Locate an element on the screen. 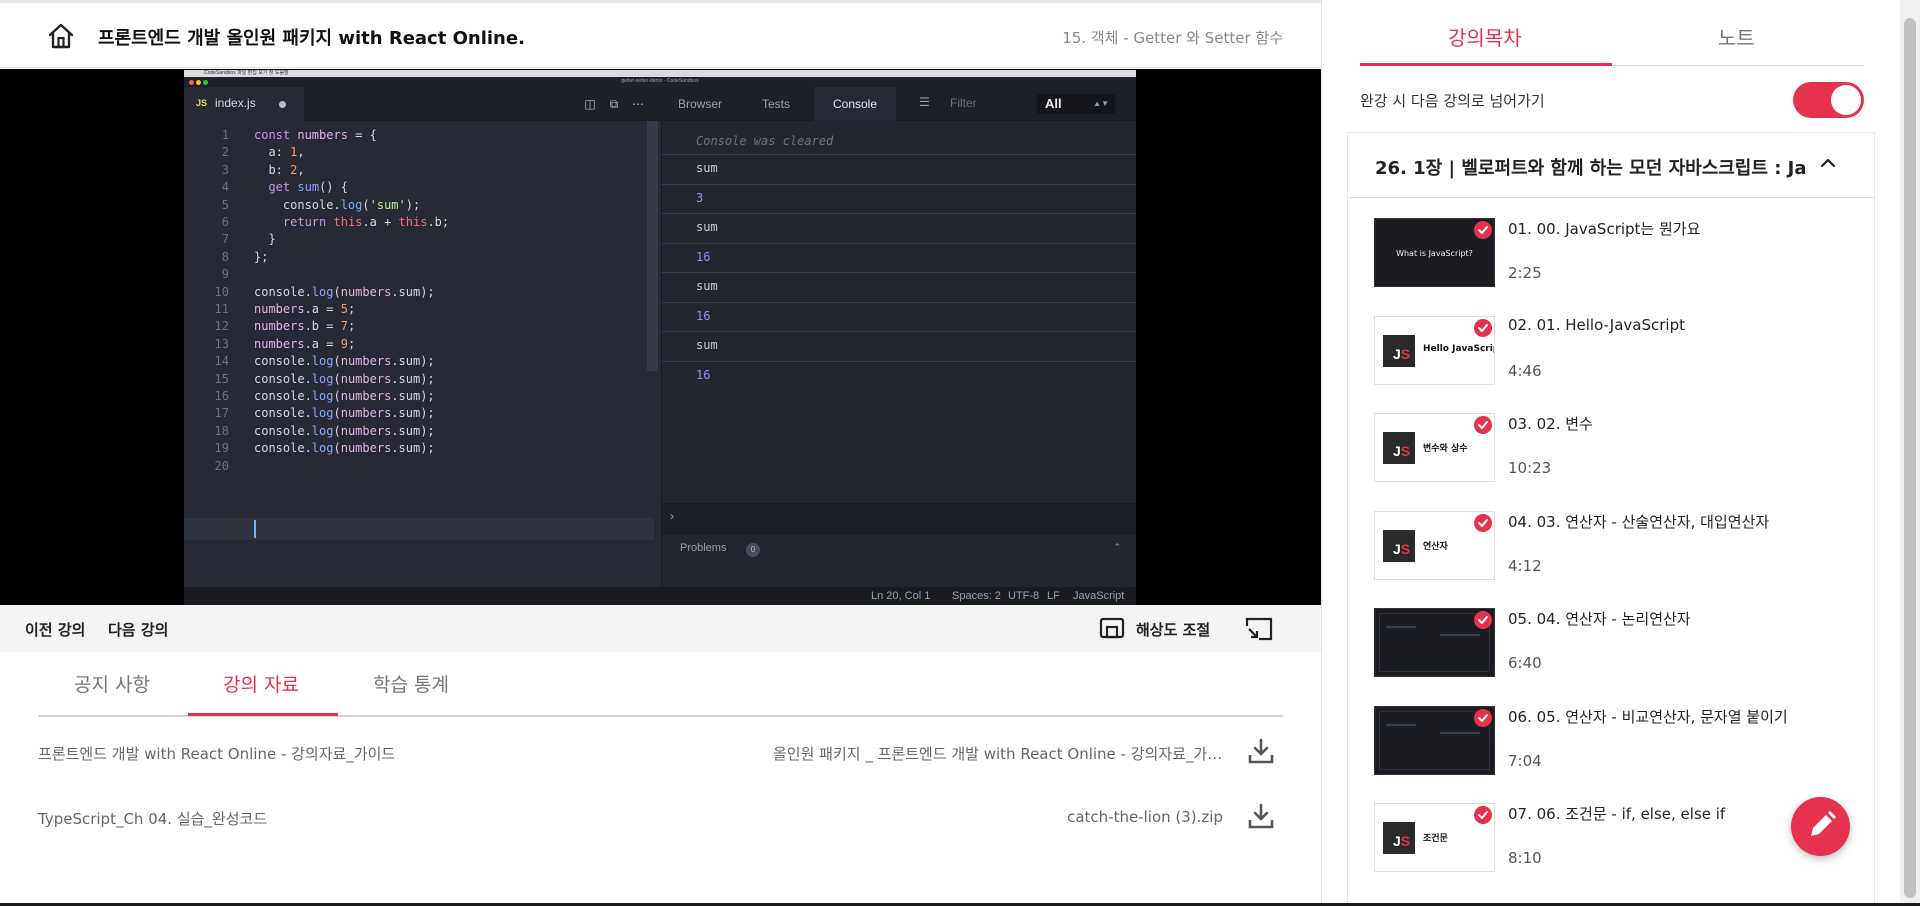 The height and width of the screenshot is (906, 1920). home-button is located at coordinates (61, 36).